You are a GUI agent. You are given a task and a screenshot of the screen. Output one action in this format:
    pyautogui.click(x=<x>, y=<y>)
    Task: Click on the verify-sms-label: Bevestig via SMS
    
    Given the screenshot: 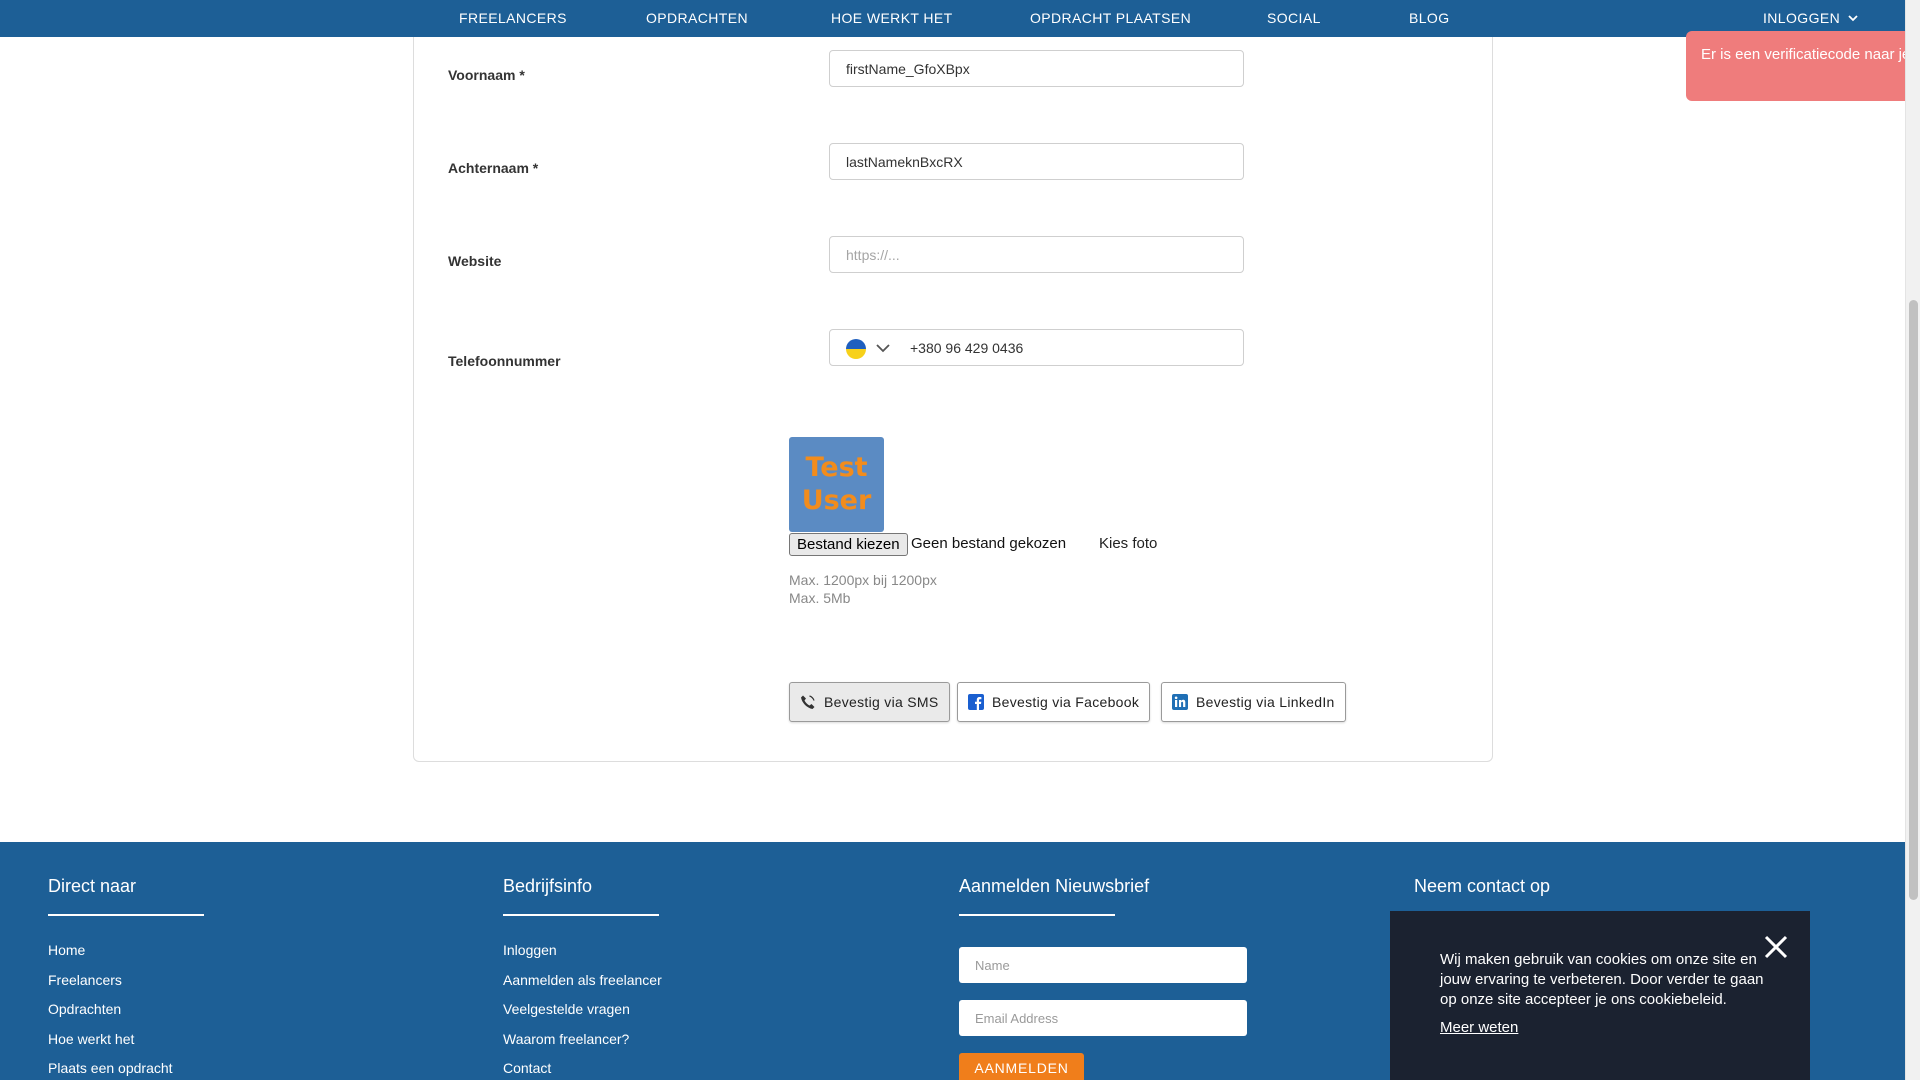 What is the action you would take?
    pyautogui.click(x=881, y=702)
    